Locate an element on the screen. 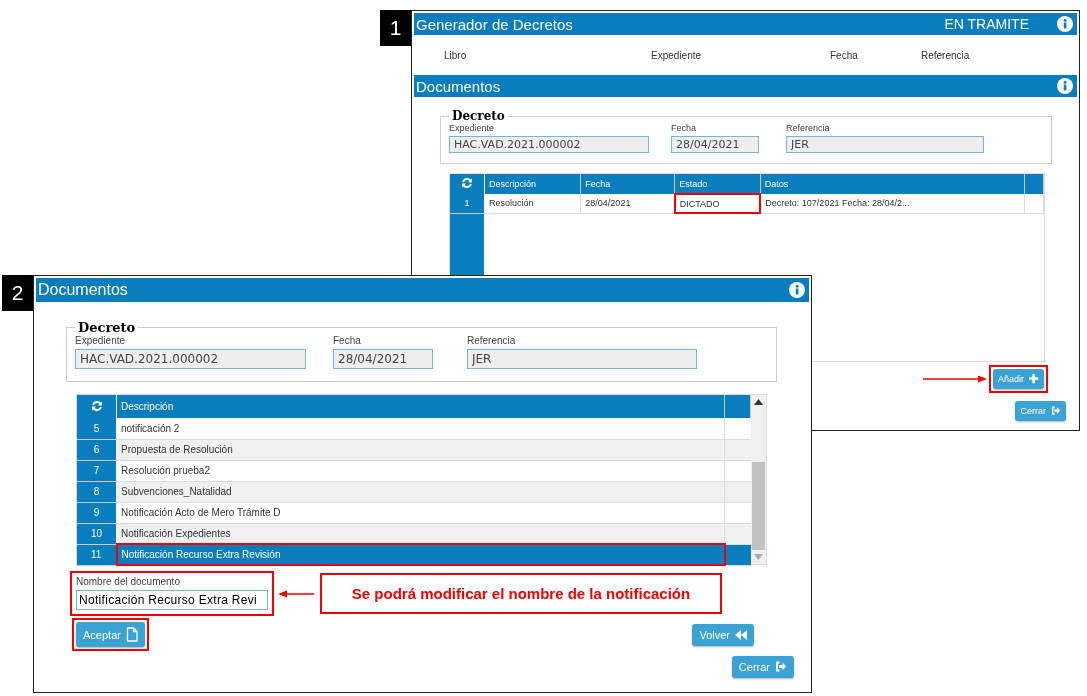 This screenshot has height=696, width=1087. row-number: 10 is located at coordinates (97, 533).